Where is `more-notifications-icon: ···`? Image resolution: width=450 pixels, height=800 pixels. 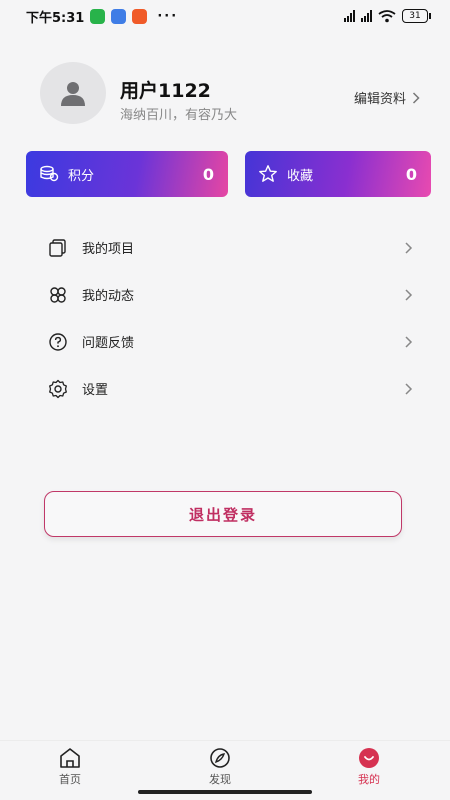 more-notifications-icon: ··· is located at coordinates (168, 16).